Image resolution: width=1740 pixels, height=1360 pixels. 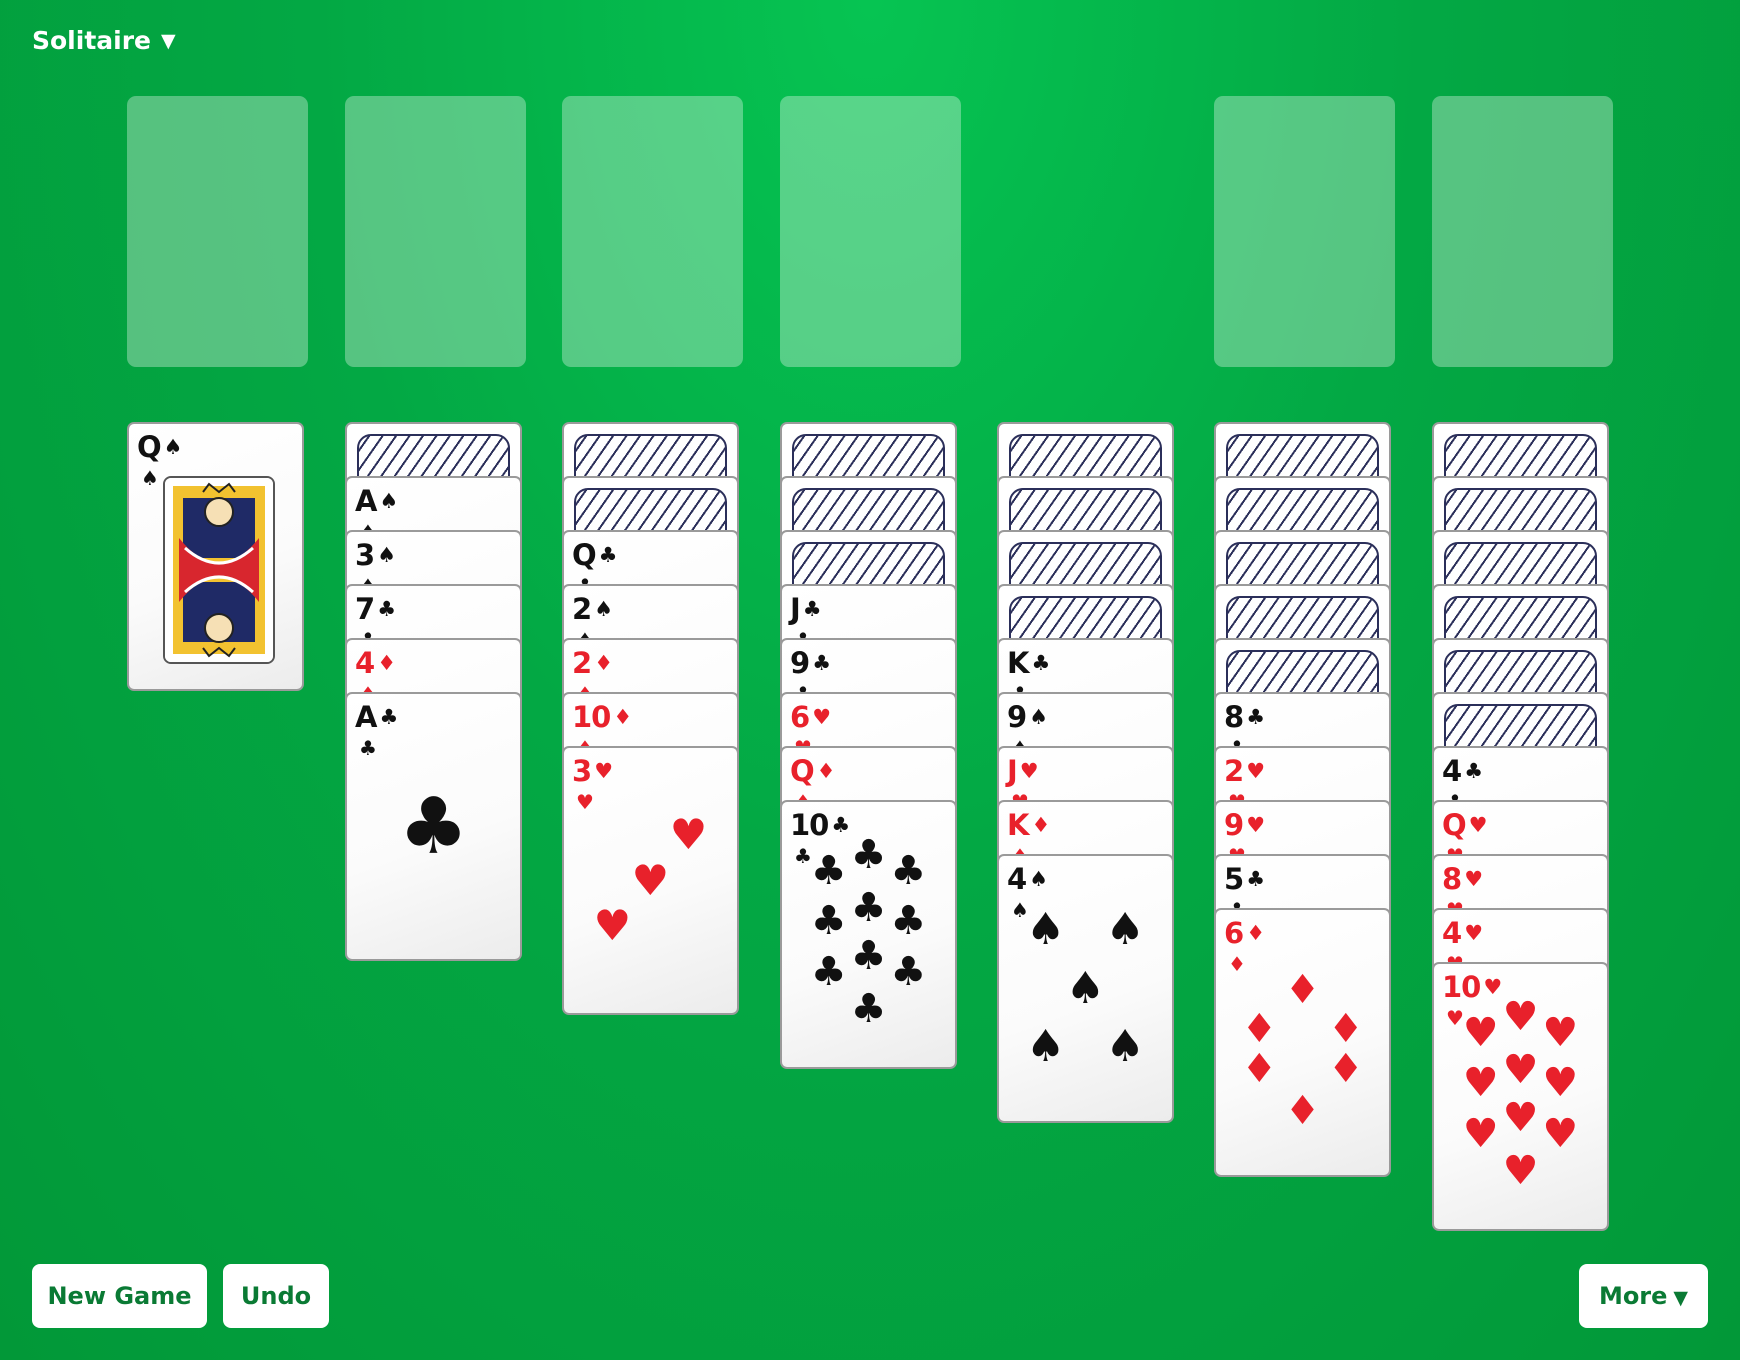 I want to click on card-corner: 9 ♣, so click(x=810, y=663).